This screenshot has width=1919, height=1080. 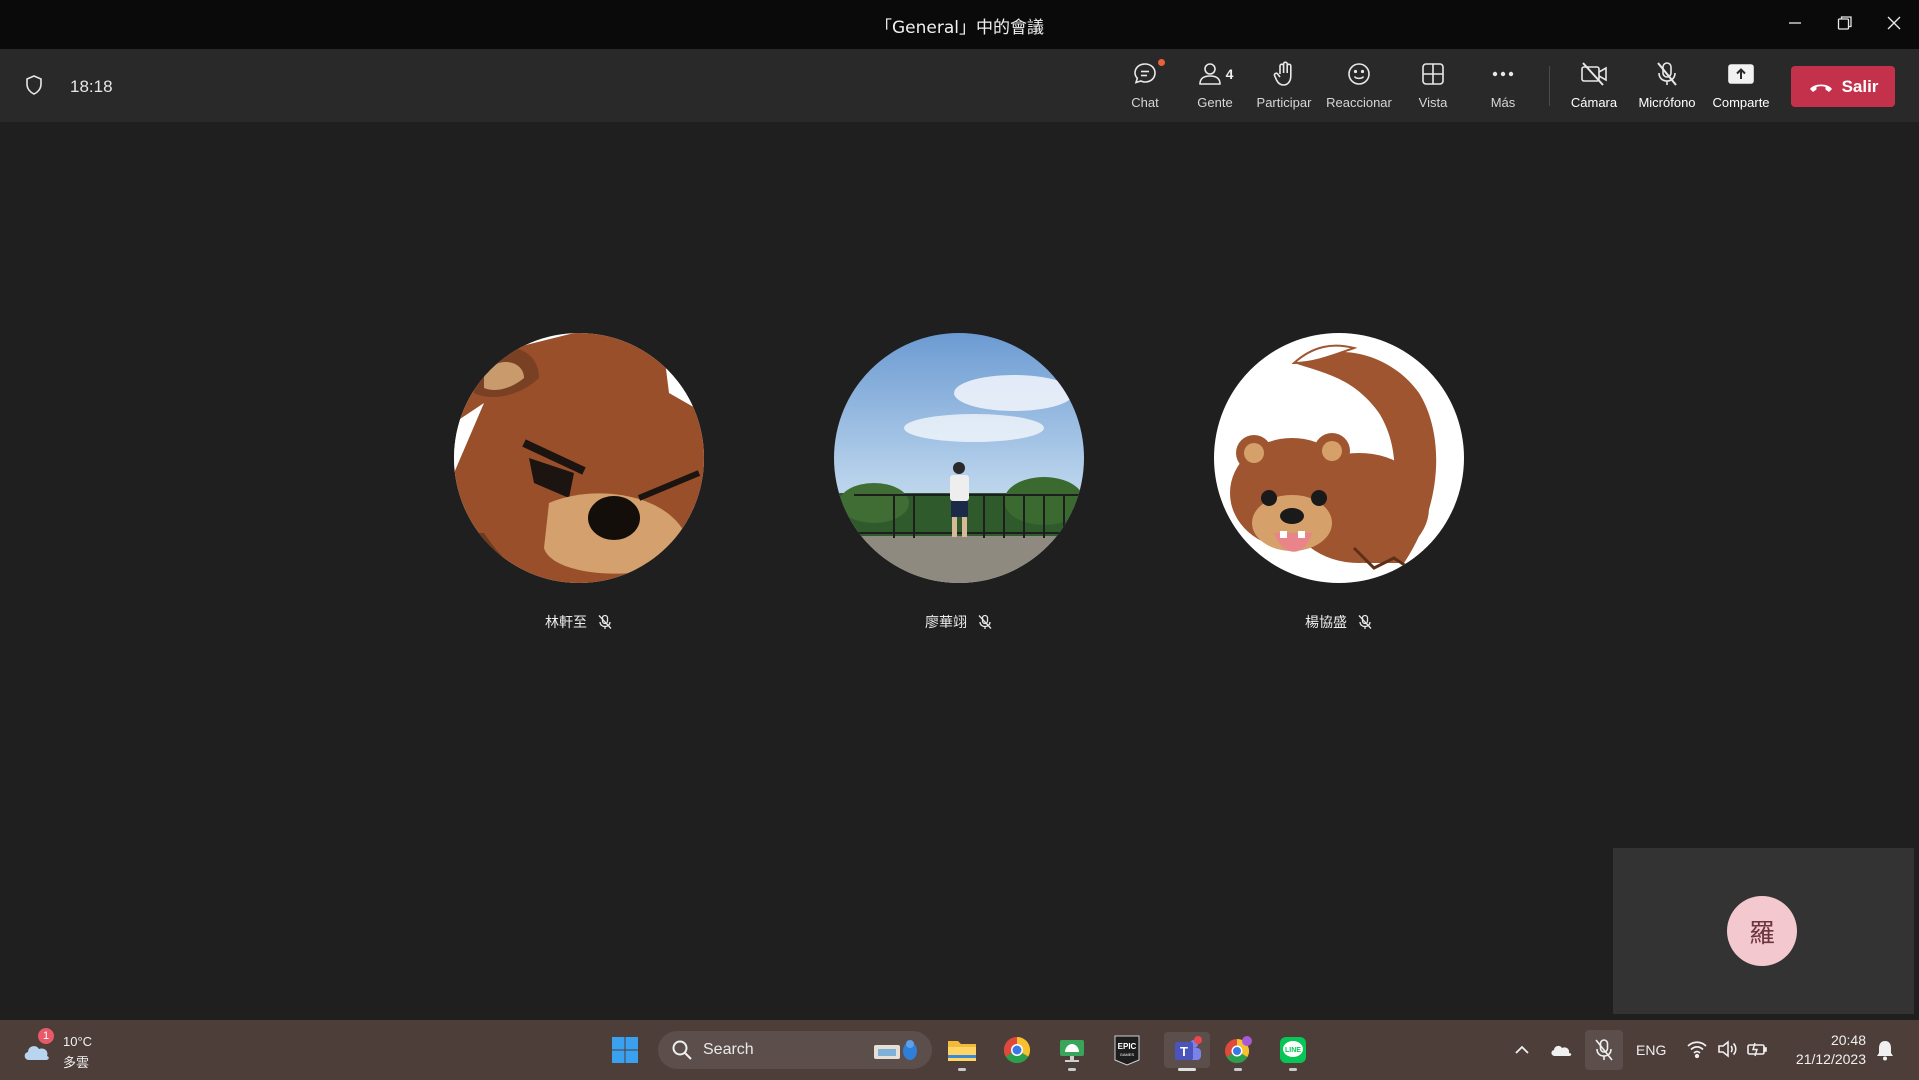 What do you see at coordinates (34, 87) in the screenshot?
I see `shield-icon` at bounding box center [34, 87].